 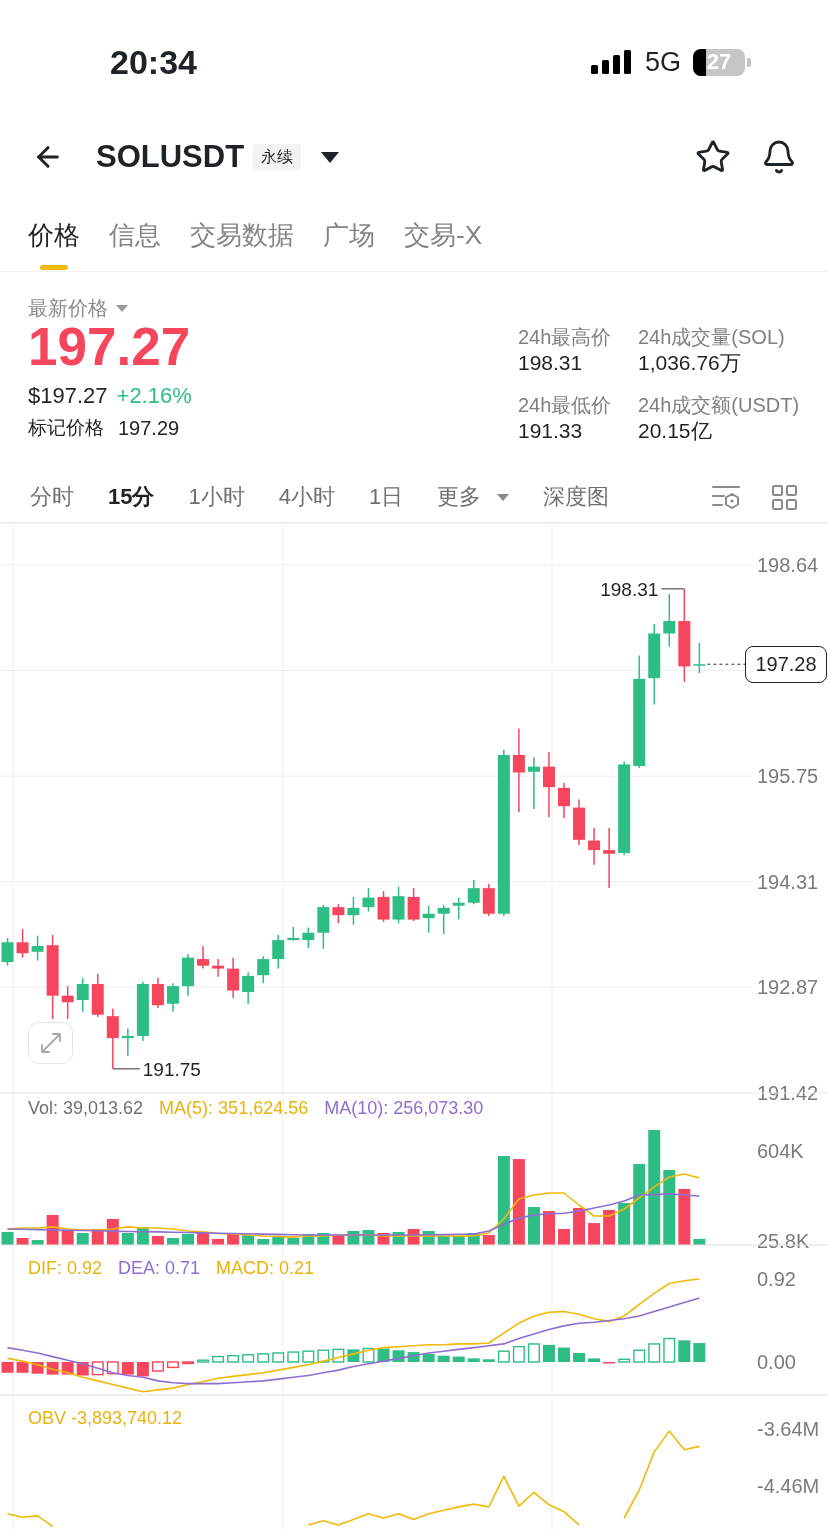 What do you see at coordinates (443, 235) in the screenshot?
I see `tab: 交易-X` at bounding box center [443, 235].